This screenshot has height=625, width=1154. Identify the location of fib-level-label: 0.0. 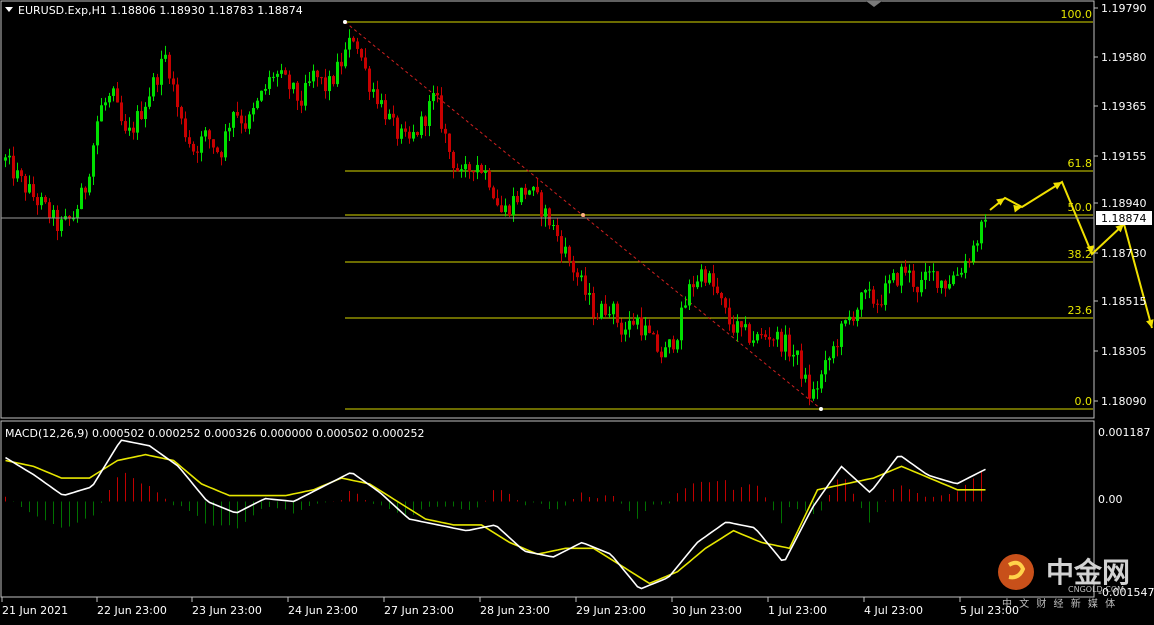
(1084, 401).